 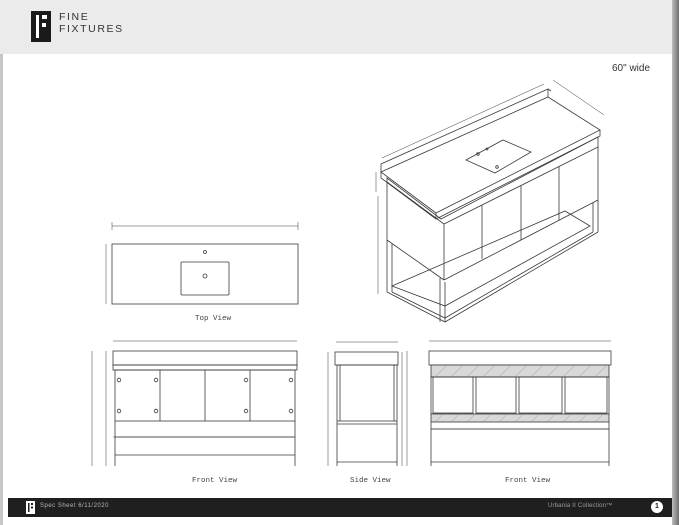 I want to click on side-view-label: Side View, so click(x=370, y=481).